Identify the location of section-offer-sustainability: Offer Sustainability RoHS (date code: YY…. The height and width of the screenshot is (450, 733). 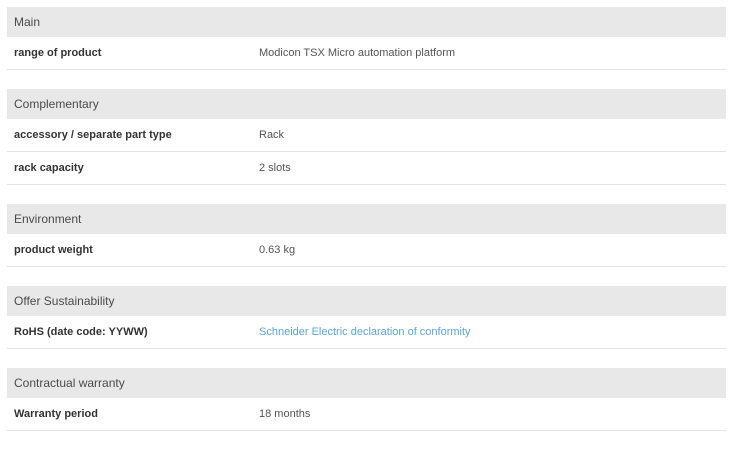
(366, 317).